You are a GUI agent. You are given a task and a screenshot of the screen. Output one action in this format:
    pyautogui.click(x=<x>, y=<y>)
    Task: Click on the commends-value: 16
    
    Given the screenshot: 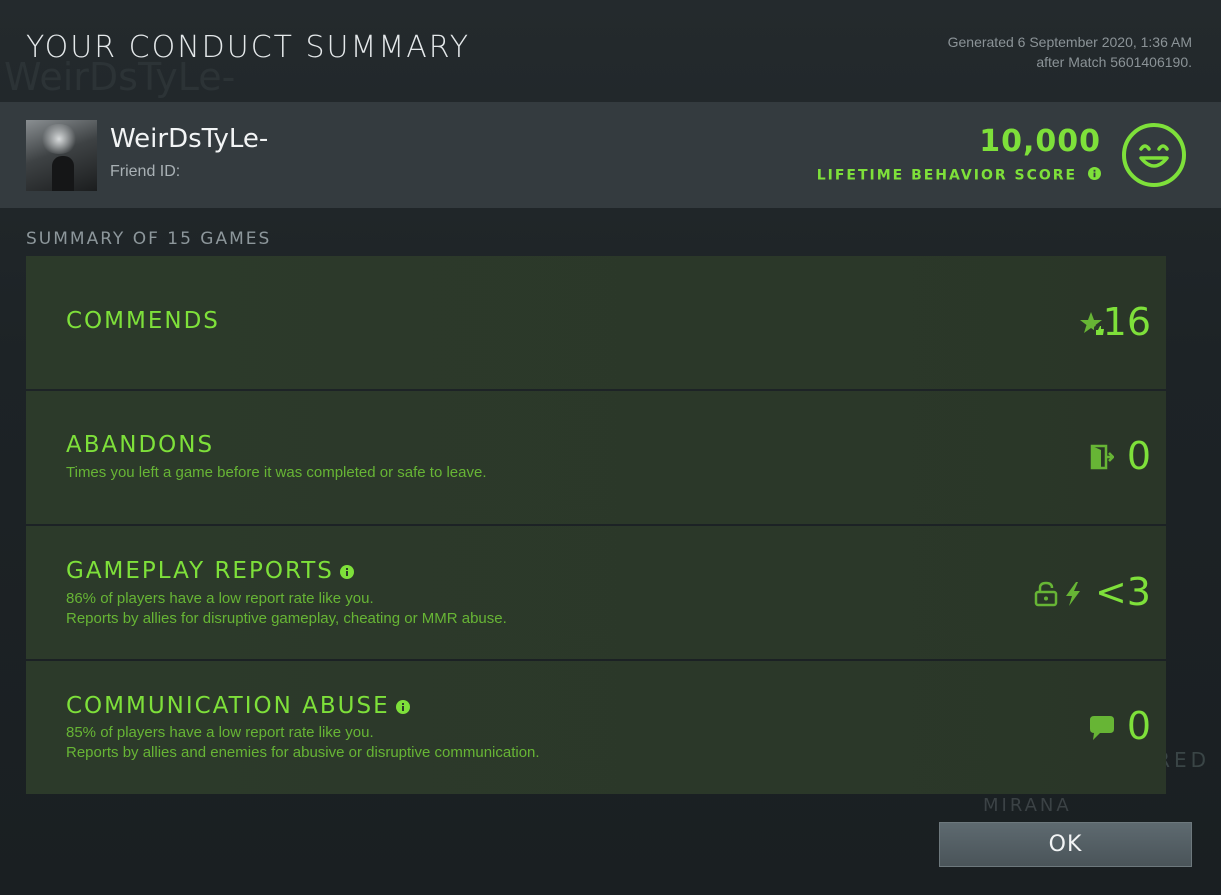 What is the action you would take?
    pyautogui.click(x=1126, y=322)
    